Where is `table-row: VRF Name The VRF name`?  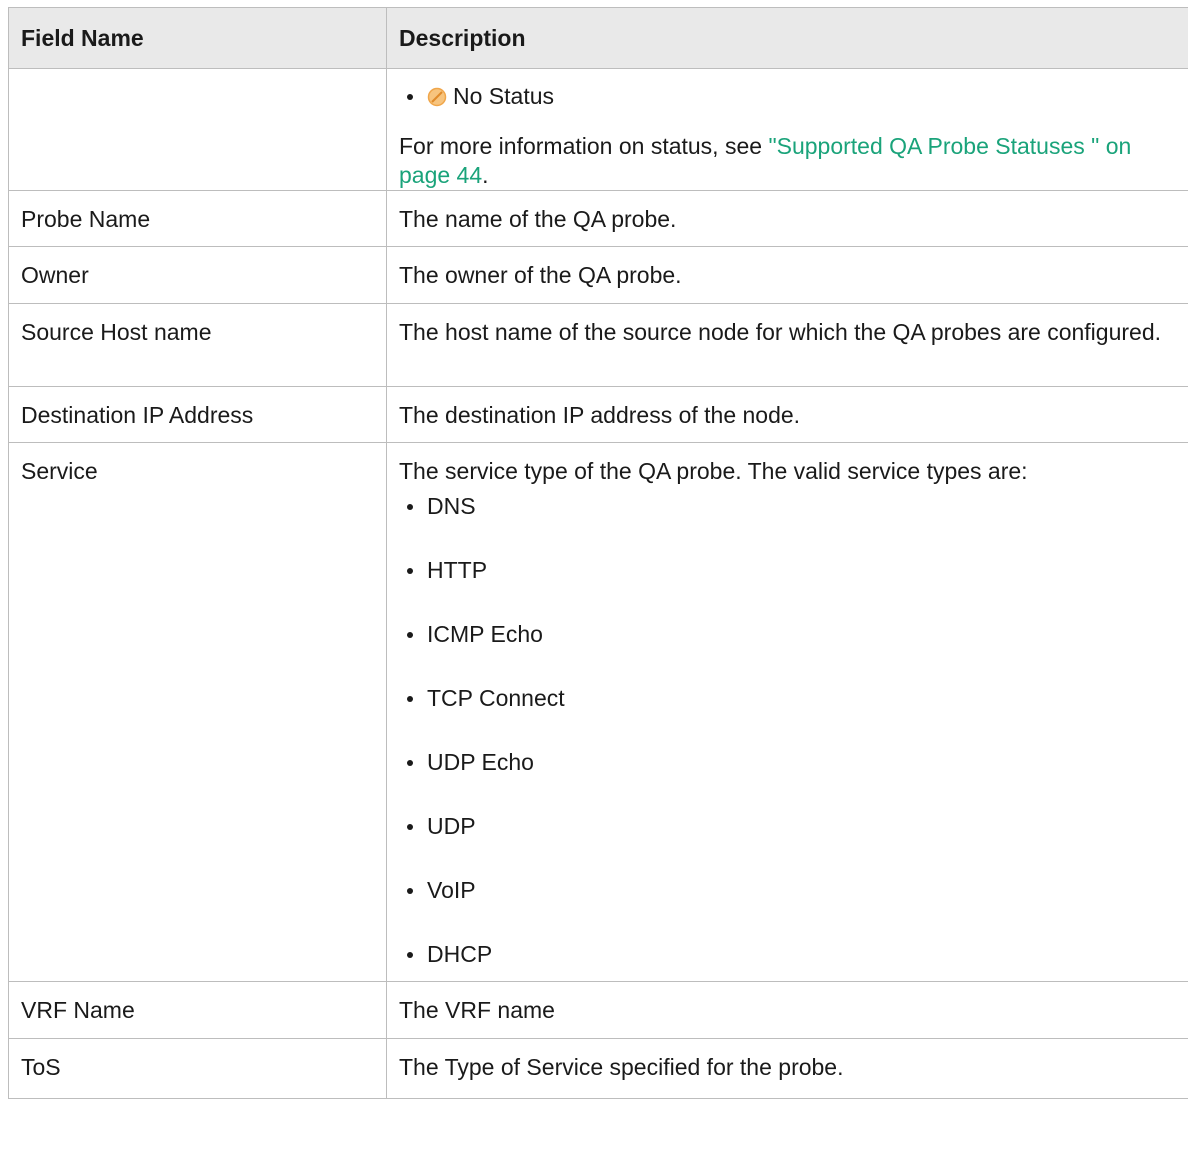 table-row: VRF Name The VRF name is located at coordinates (598, 1010).